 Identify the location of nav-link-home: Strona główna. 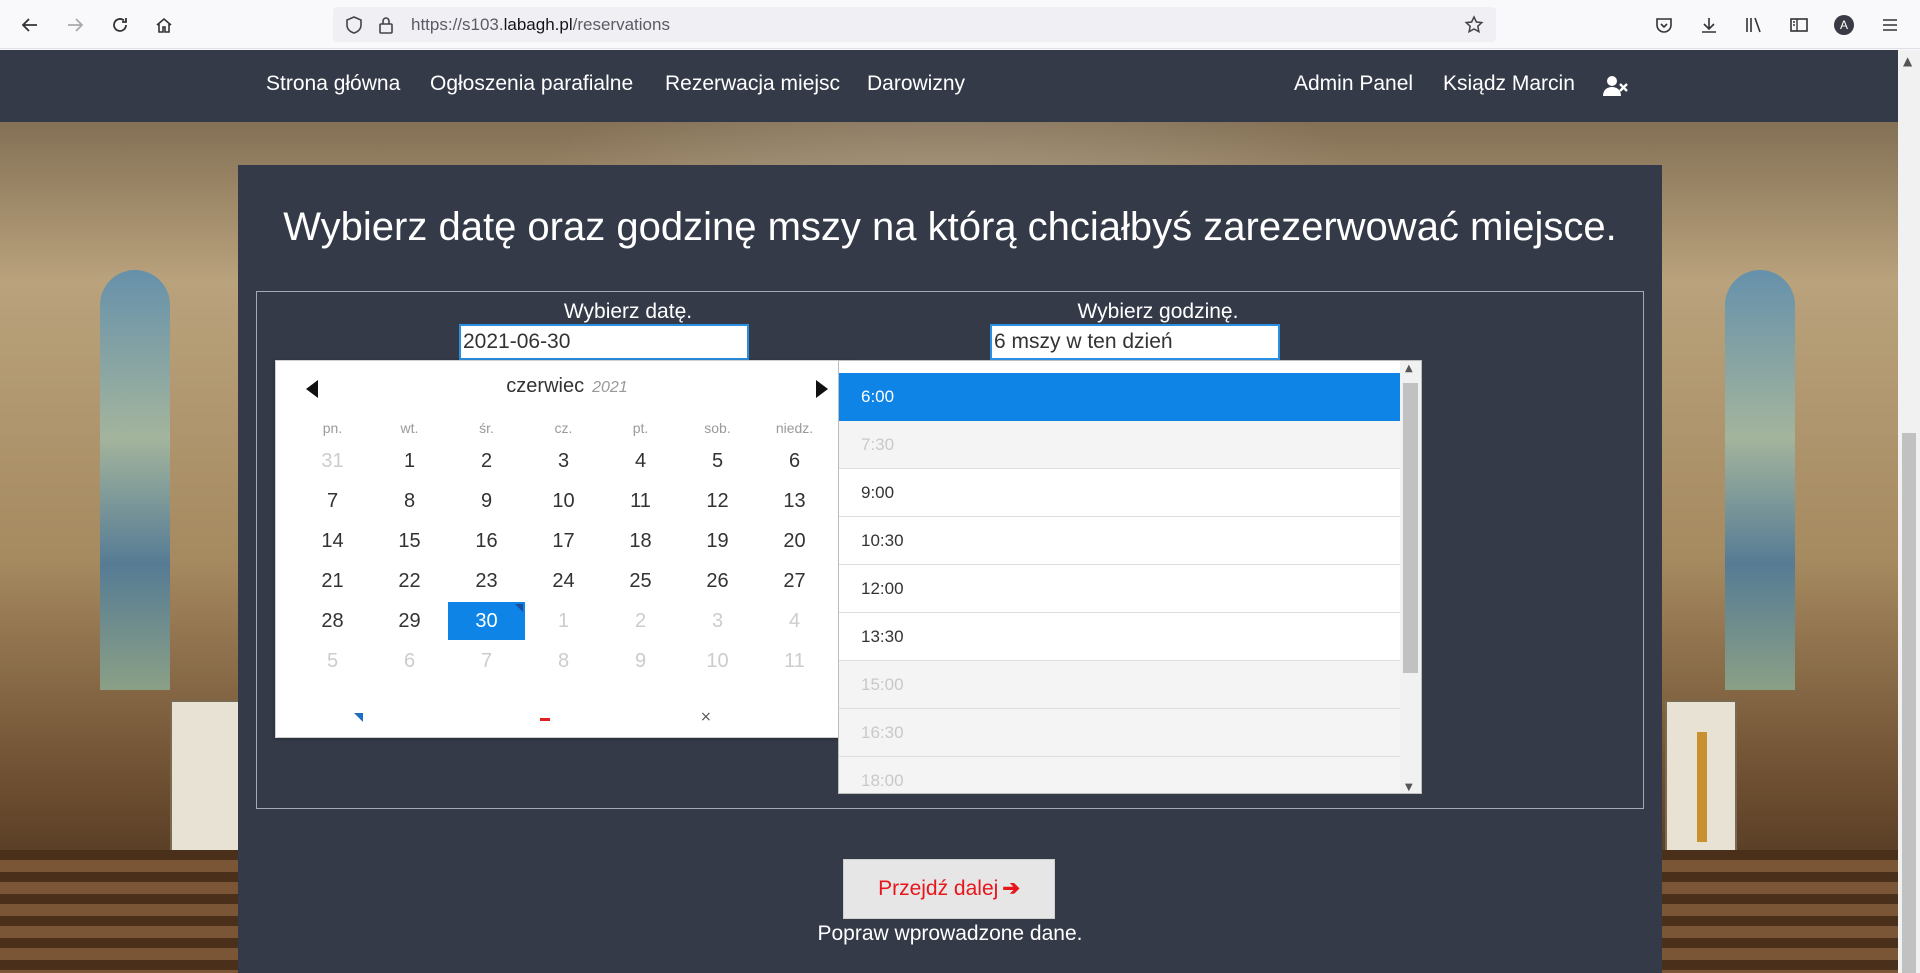
(333, 84).